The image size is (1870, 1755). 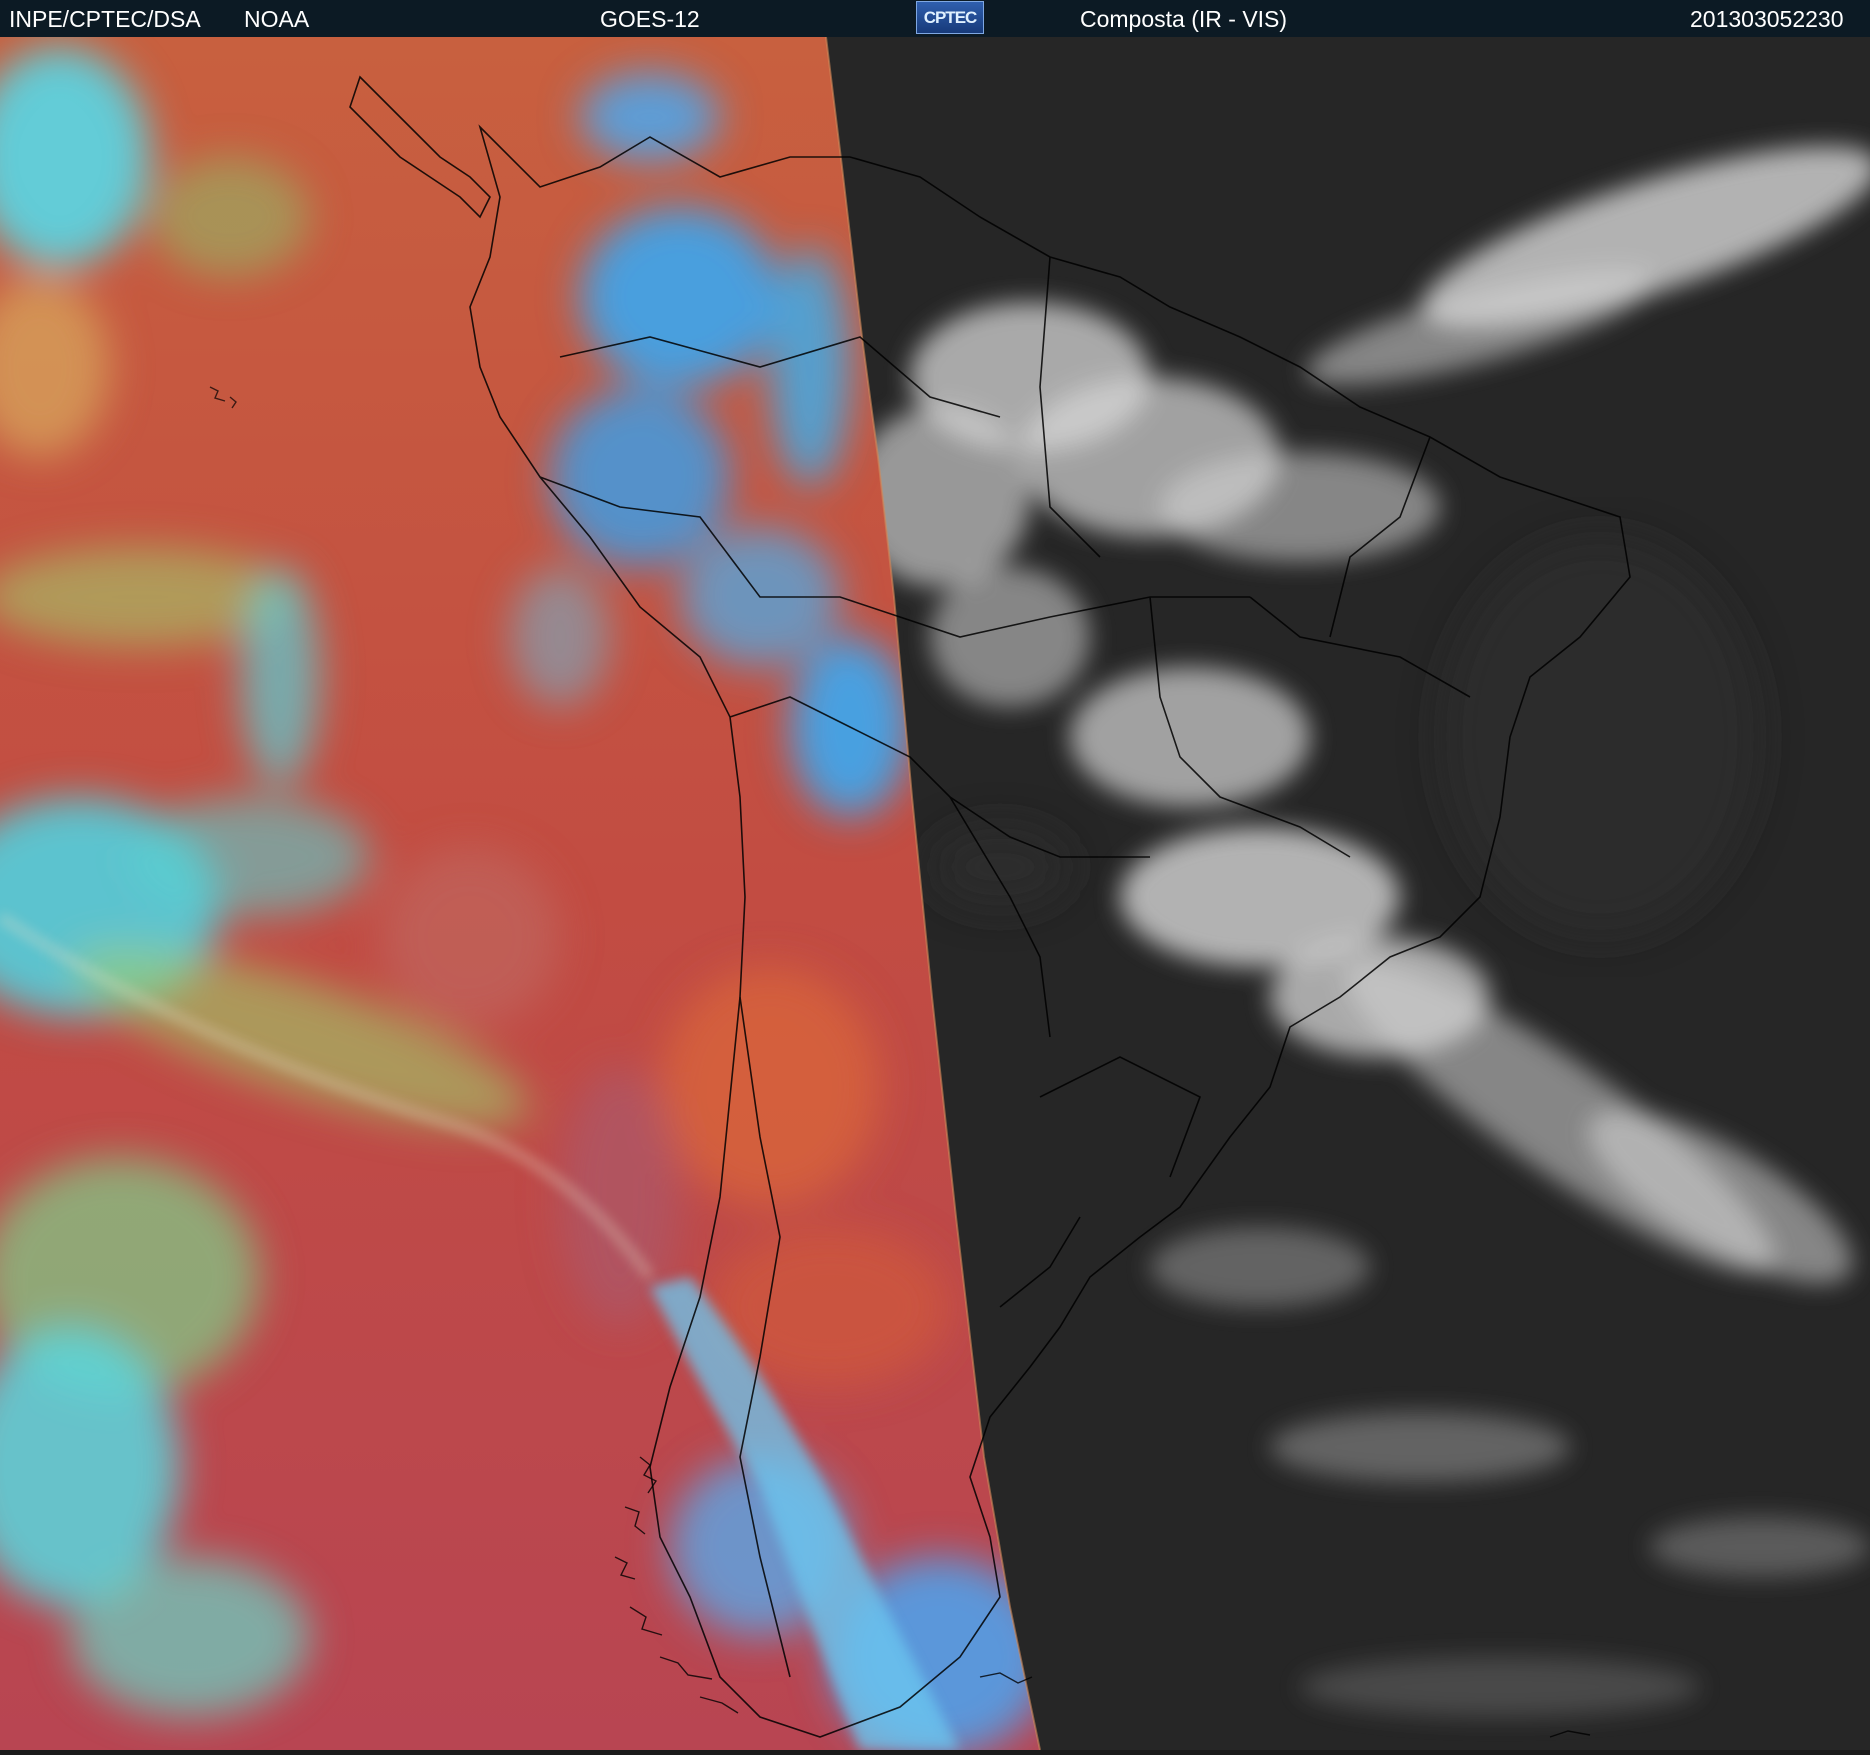 What do you see at coordinates (650, 19) in the screenshot?
I see `satellite-label: GOES-12` at bounding box center [650, 19].